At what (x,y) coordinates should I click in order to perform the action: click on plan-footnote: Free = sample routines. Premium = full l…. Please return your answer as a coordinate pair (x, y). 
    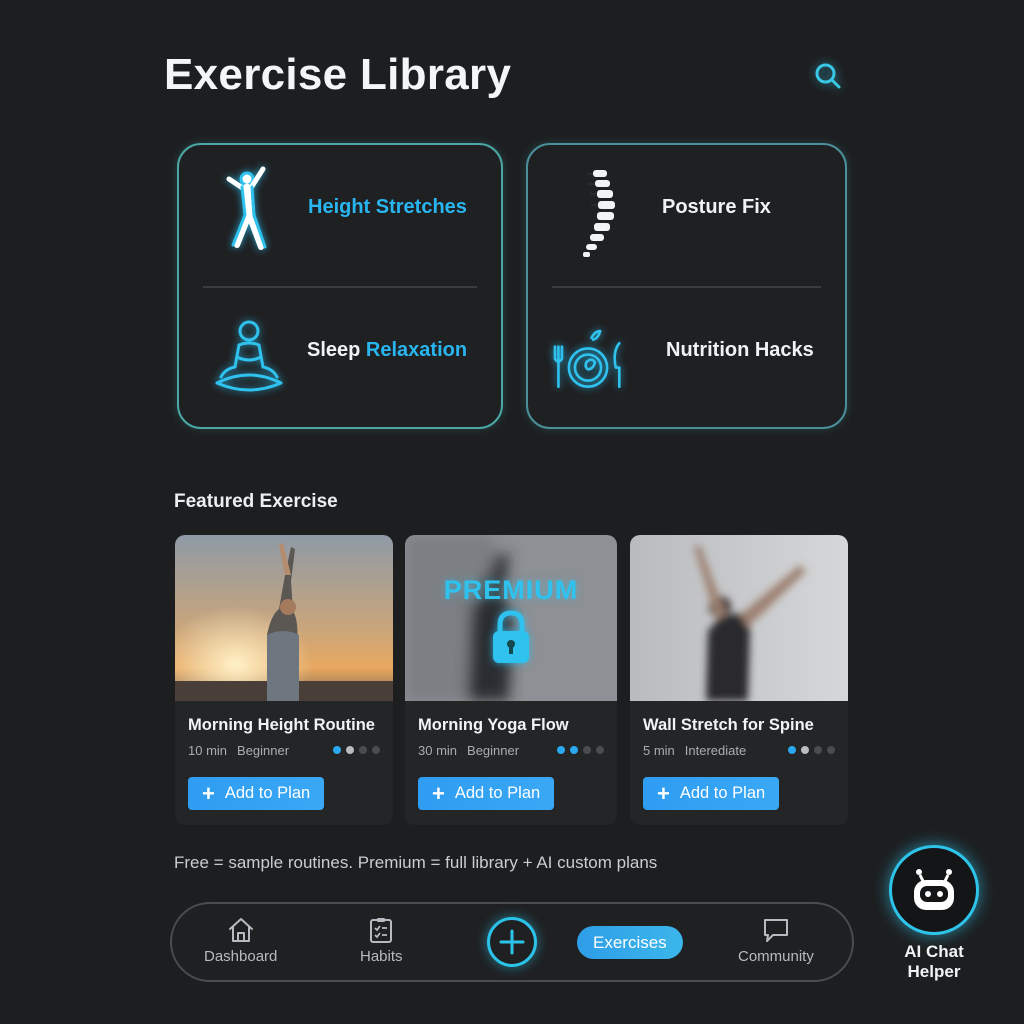
    Looking at the image, I should click on (416, 862).